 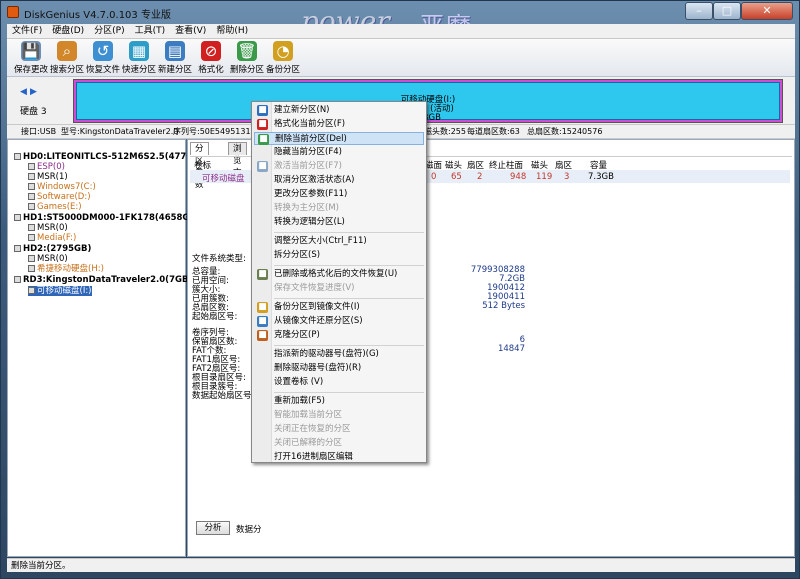 What do you see at coordinates (339, 368) in the screenshot?
I see `context-menu-item: 删除驱动器号(盘符)(R)` at bounding box center [339, 368].